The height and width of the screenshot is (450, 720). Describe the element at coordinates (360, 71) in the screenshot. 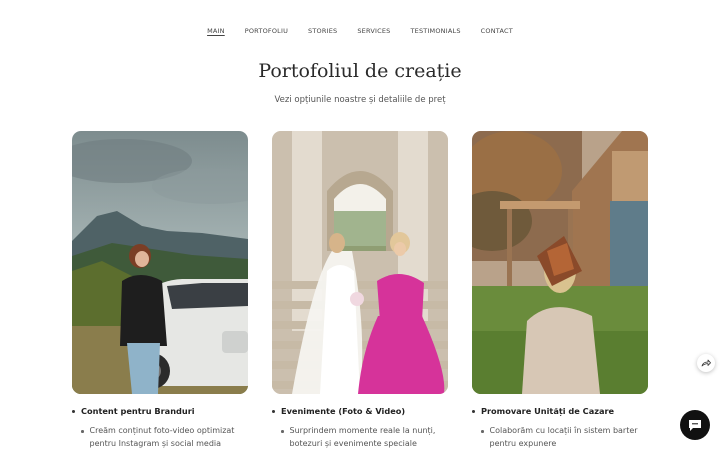

I see `page-title: Portofoliul de creație` at that location.